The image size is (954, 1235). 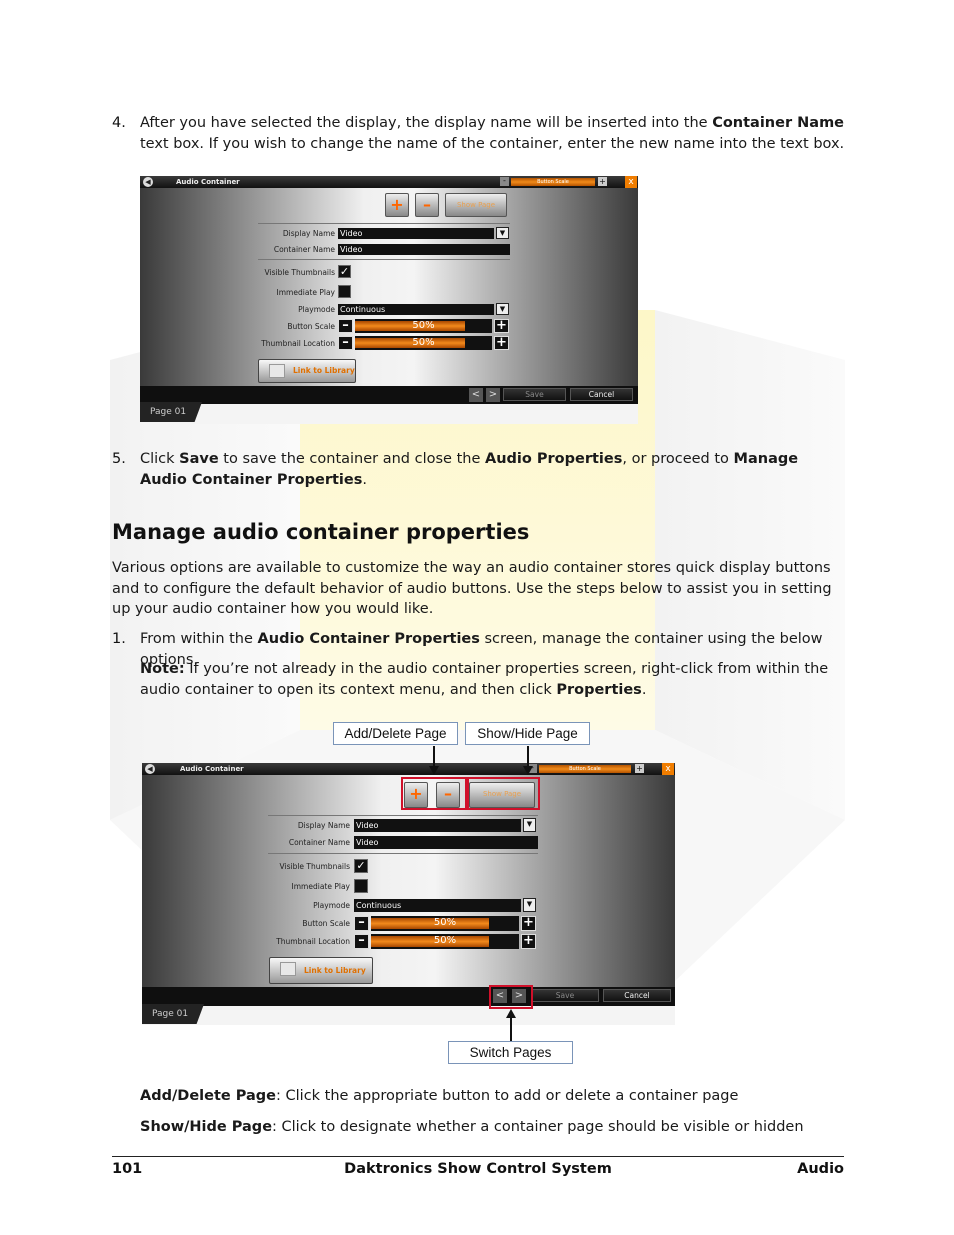 What do you see at coordinates (820, 1169) in the screenshot?
I see `footer-section: Audio` at bounding box center [820, 1169].